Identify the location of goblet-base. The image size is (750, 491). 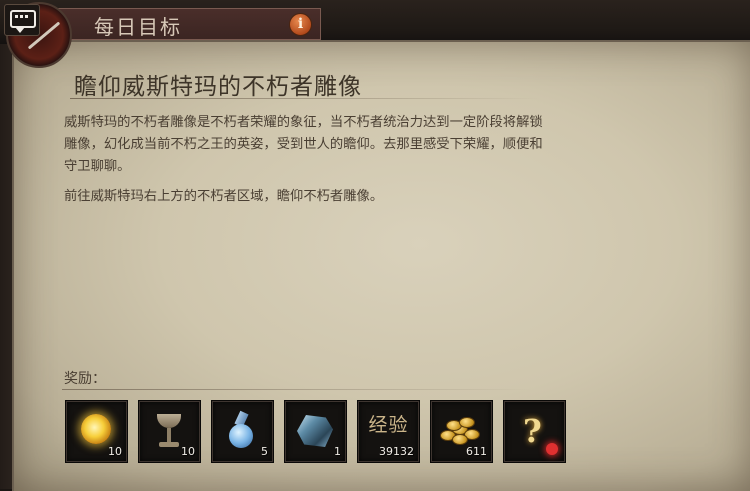
(169, 444).